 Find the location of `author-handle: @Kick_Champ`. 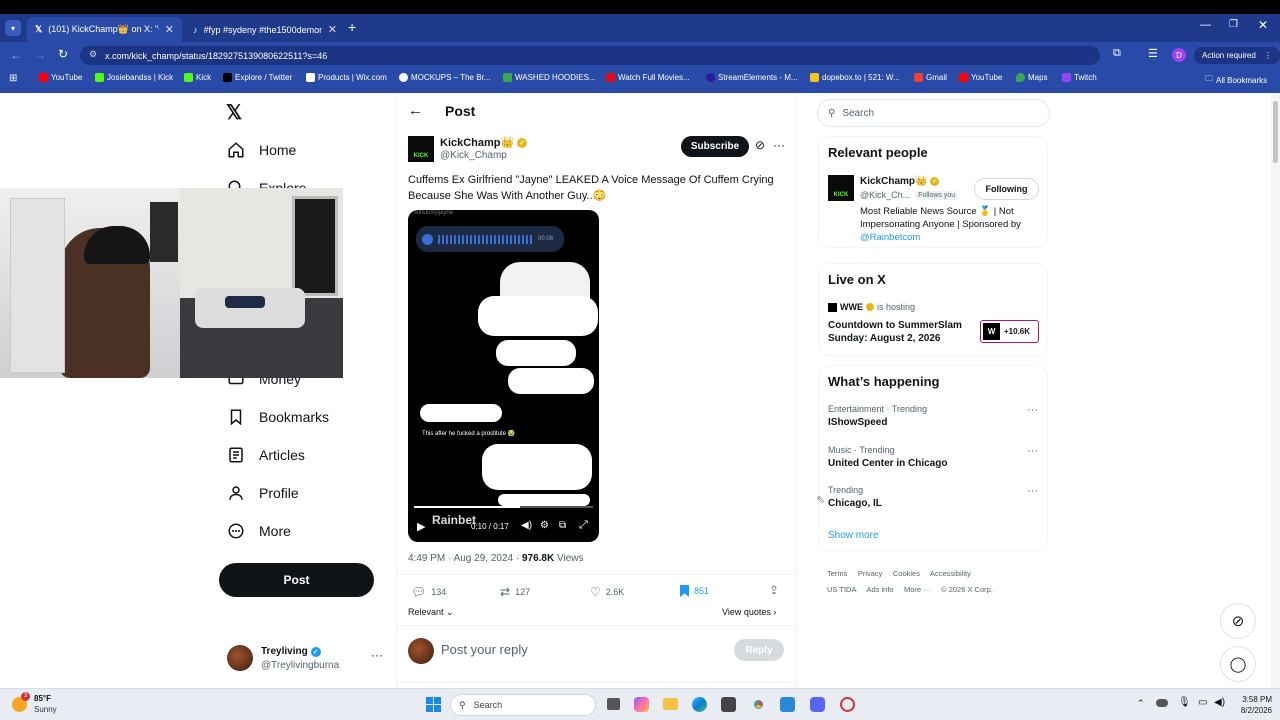

author-handle: @Kick_Champ is located at coordinates (473, 155).